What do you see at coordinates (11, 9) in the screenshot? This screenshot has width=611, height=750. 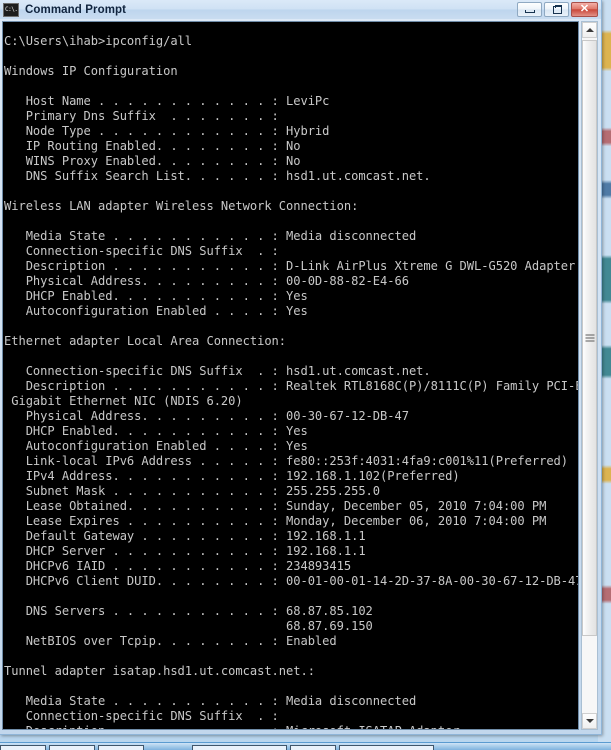 I see `console-icon` at bounding box center [11, 9].